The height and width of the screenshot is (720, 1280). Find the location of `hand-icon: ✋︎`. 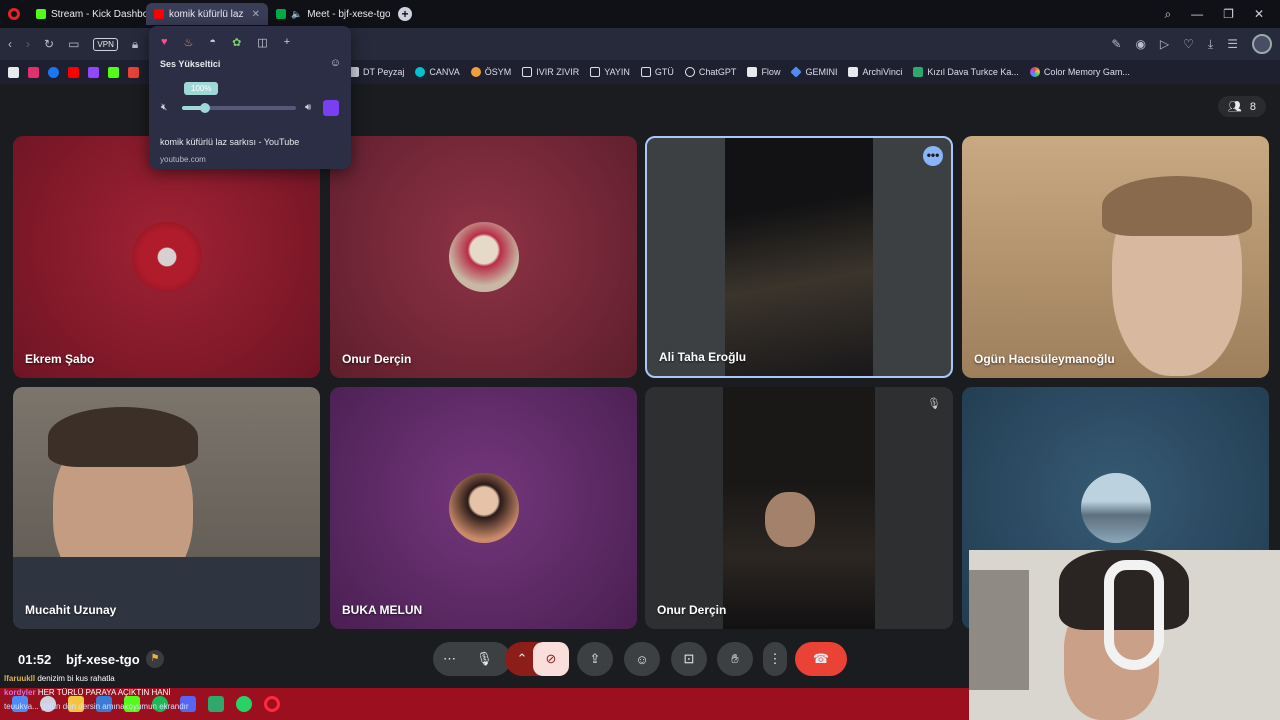

hand-icon: ✋︎ is located at coordinates (735, 658).